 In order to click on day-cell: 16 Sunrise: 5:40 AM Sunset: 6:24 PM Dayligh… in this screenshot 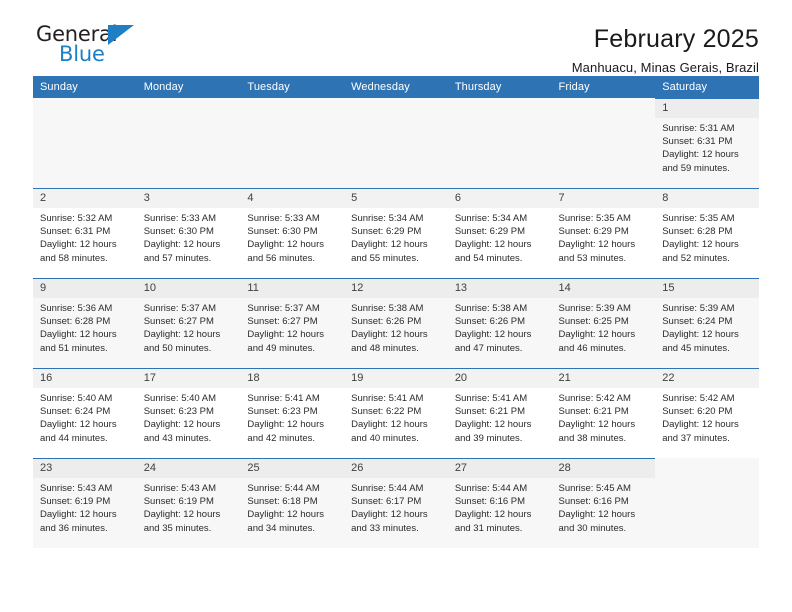, I will do `click(85, 413)`.